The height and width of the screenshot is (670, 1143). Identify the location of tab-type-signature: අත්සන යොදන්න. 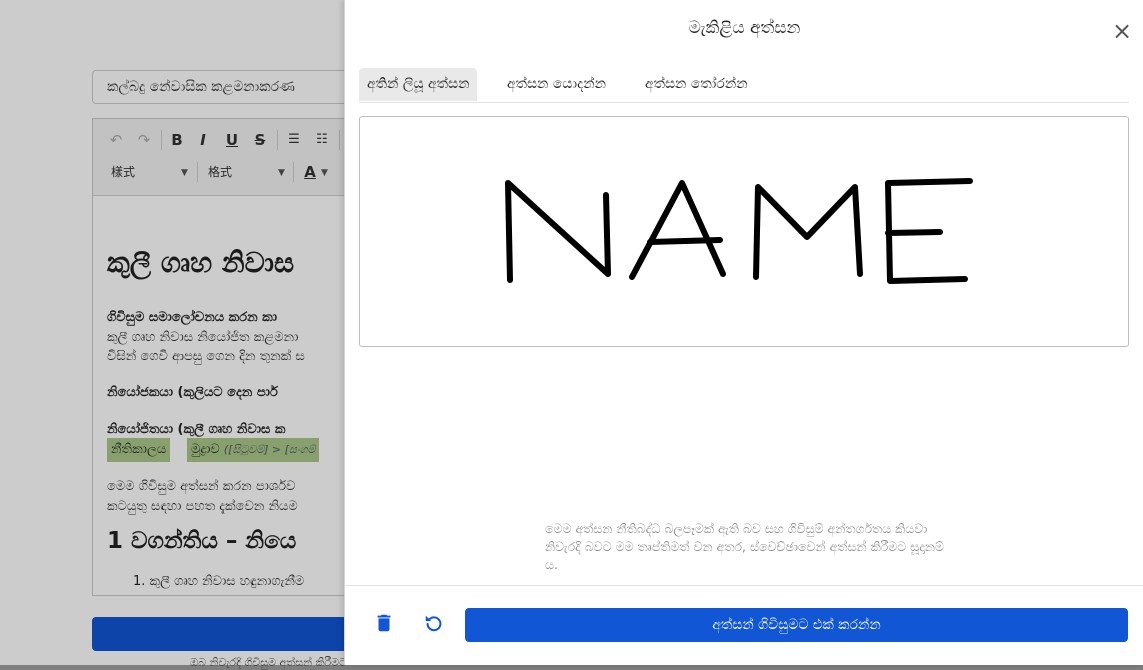
(556, 84).